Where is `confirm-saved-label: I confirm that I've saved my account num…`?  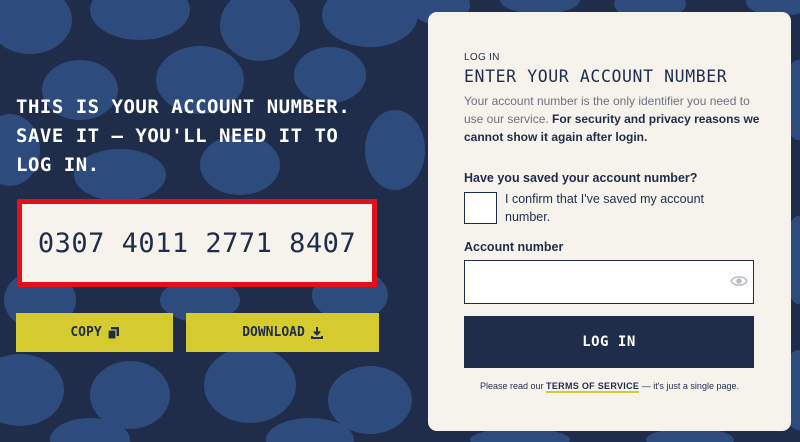
confirm-saved-label: I confirm that I've saved my account num… is located at coordinates (625, 208).